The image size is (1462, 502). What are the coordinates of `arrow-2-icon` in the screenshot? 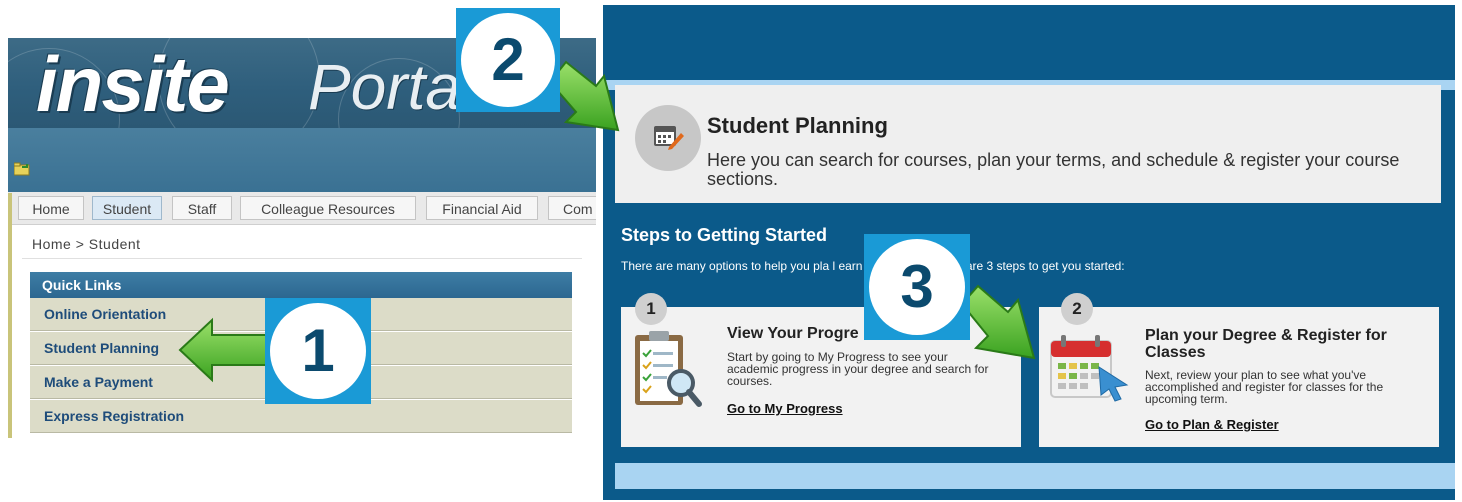 It's located at (584, 96).